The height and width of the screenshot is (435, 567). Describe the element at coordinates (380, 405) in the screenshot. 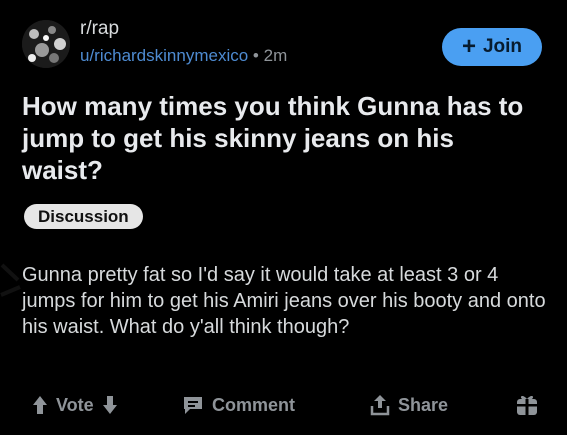

I see `share-icon` at that location.